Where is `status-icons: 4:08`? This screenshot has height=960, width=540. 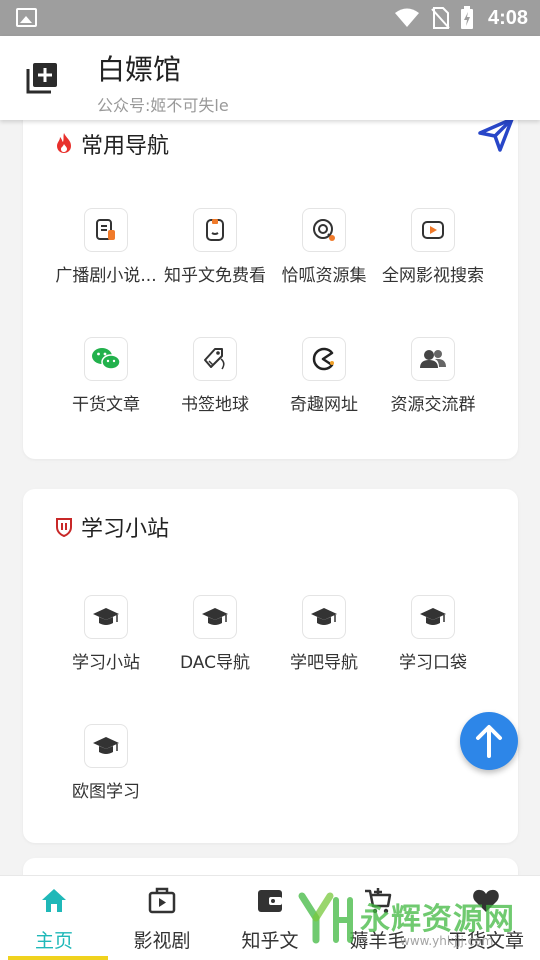 status-icons: 4:08 is located at coordinates (461, 18).